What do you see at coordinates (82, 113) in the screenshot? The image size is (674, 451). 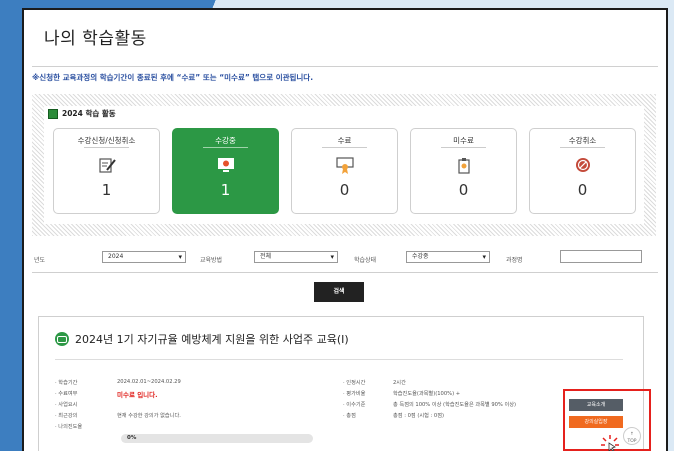 I see `year-label: 2024 학습 활동` at bounding box center [82, 113].